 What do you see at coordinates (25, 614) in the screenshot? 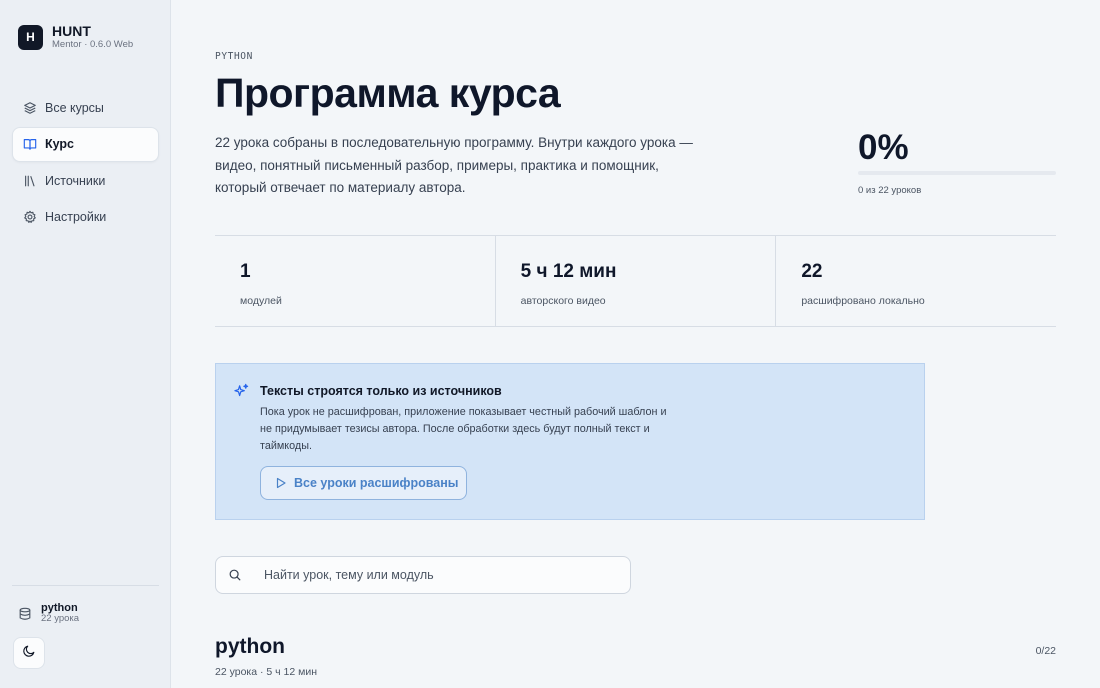
I see `database-icon` at bounding box center [25, 614].